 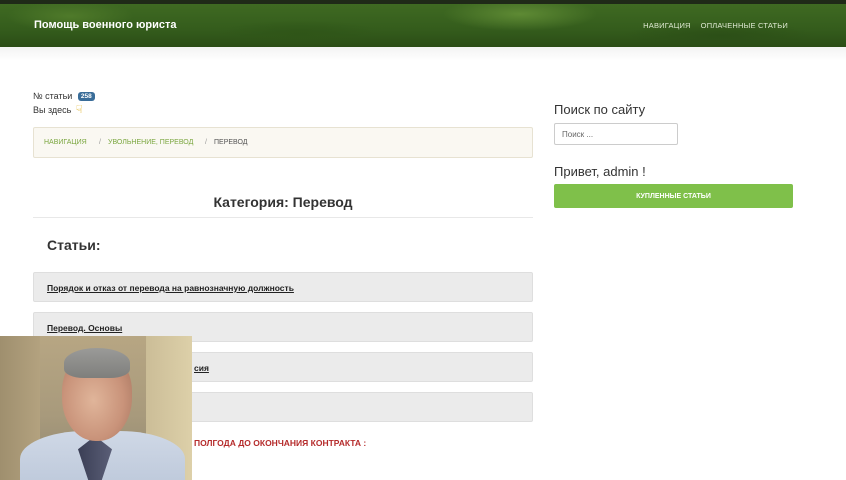 What do you see at coordinates (616, 134) in the screenshot?
I see `search-input` at bounding box center [616, 134].